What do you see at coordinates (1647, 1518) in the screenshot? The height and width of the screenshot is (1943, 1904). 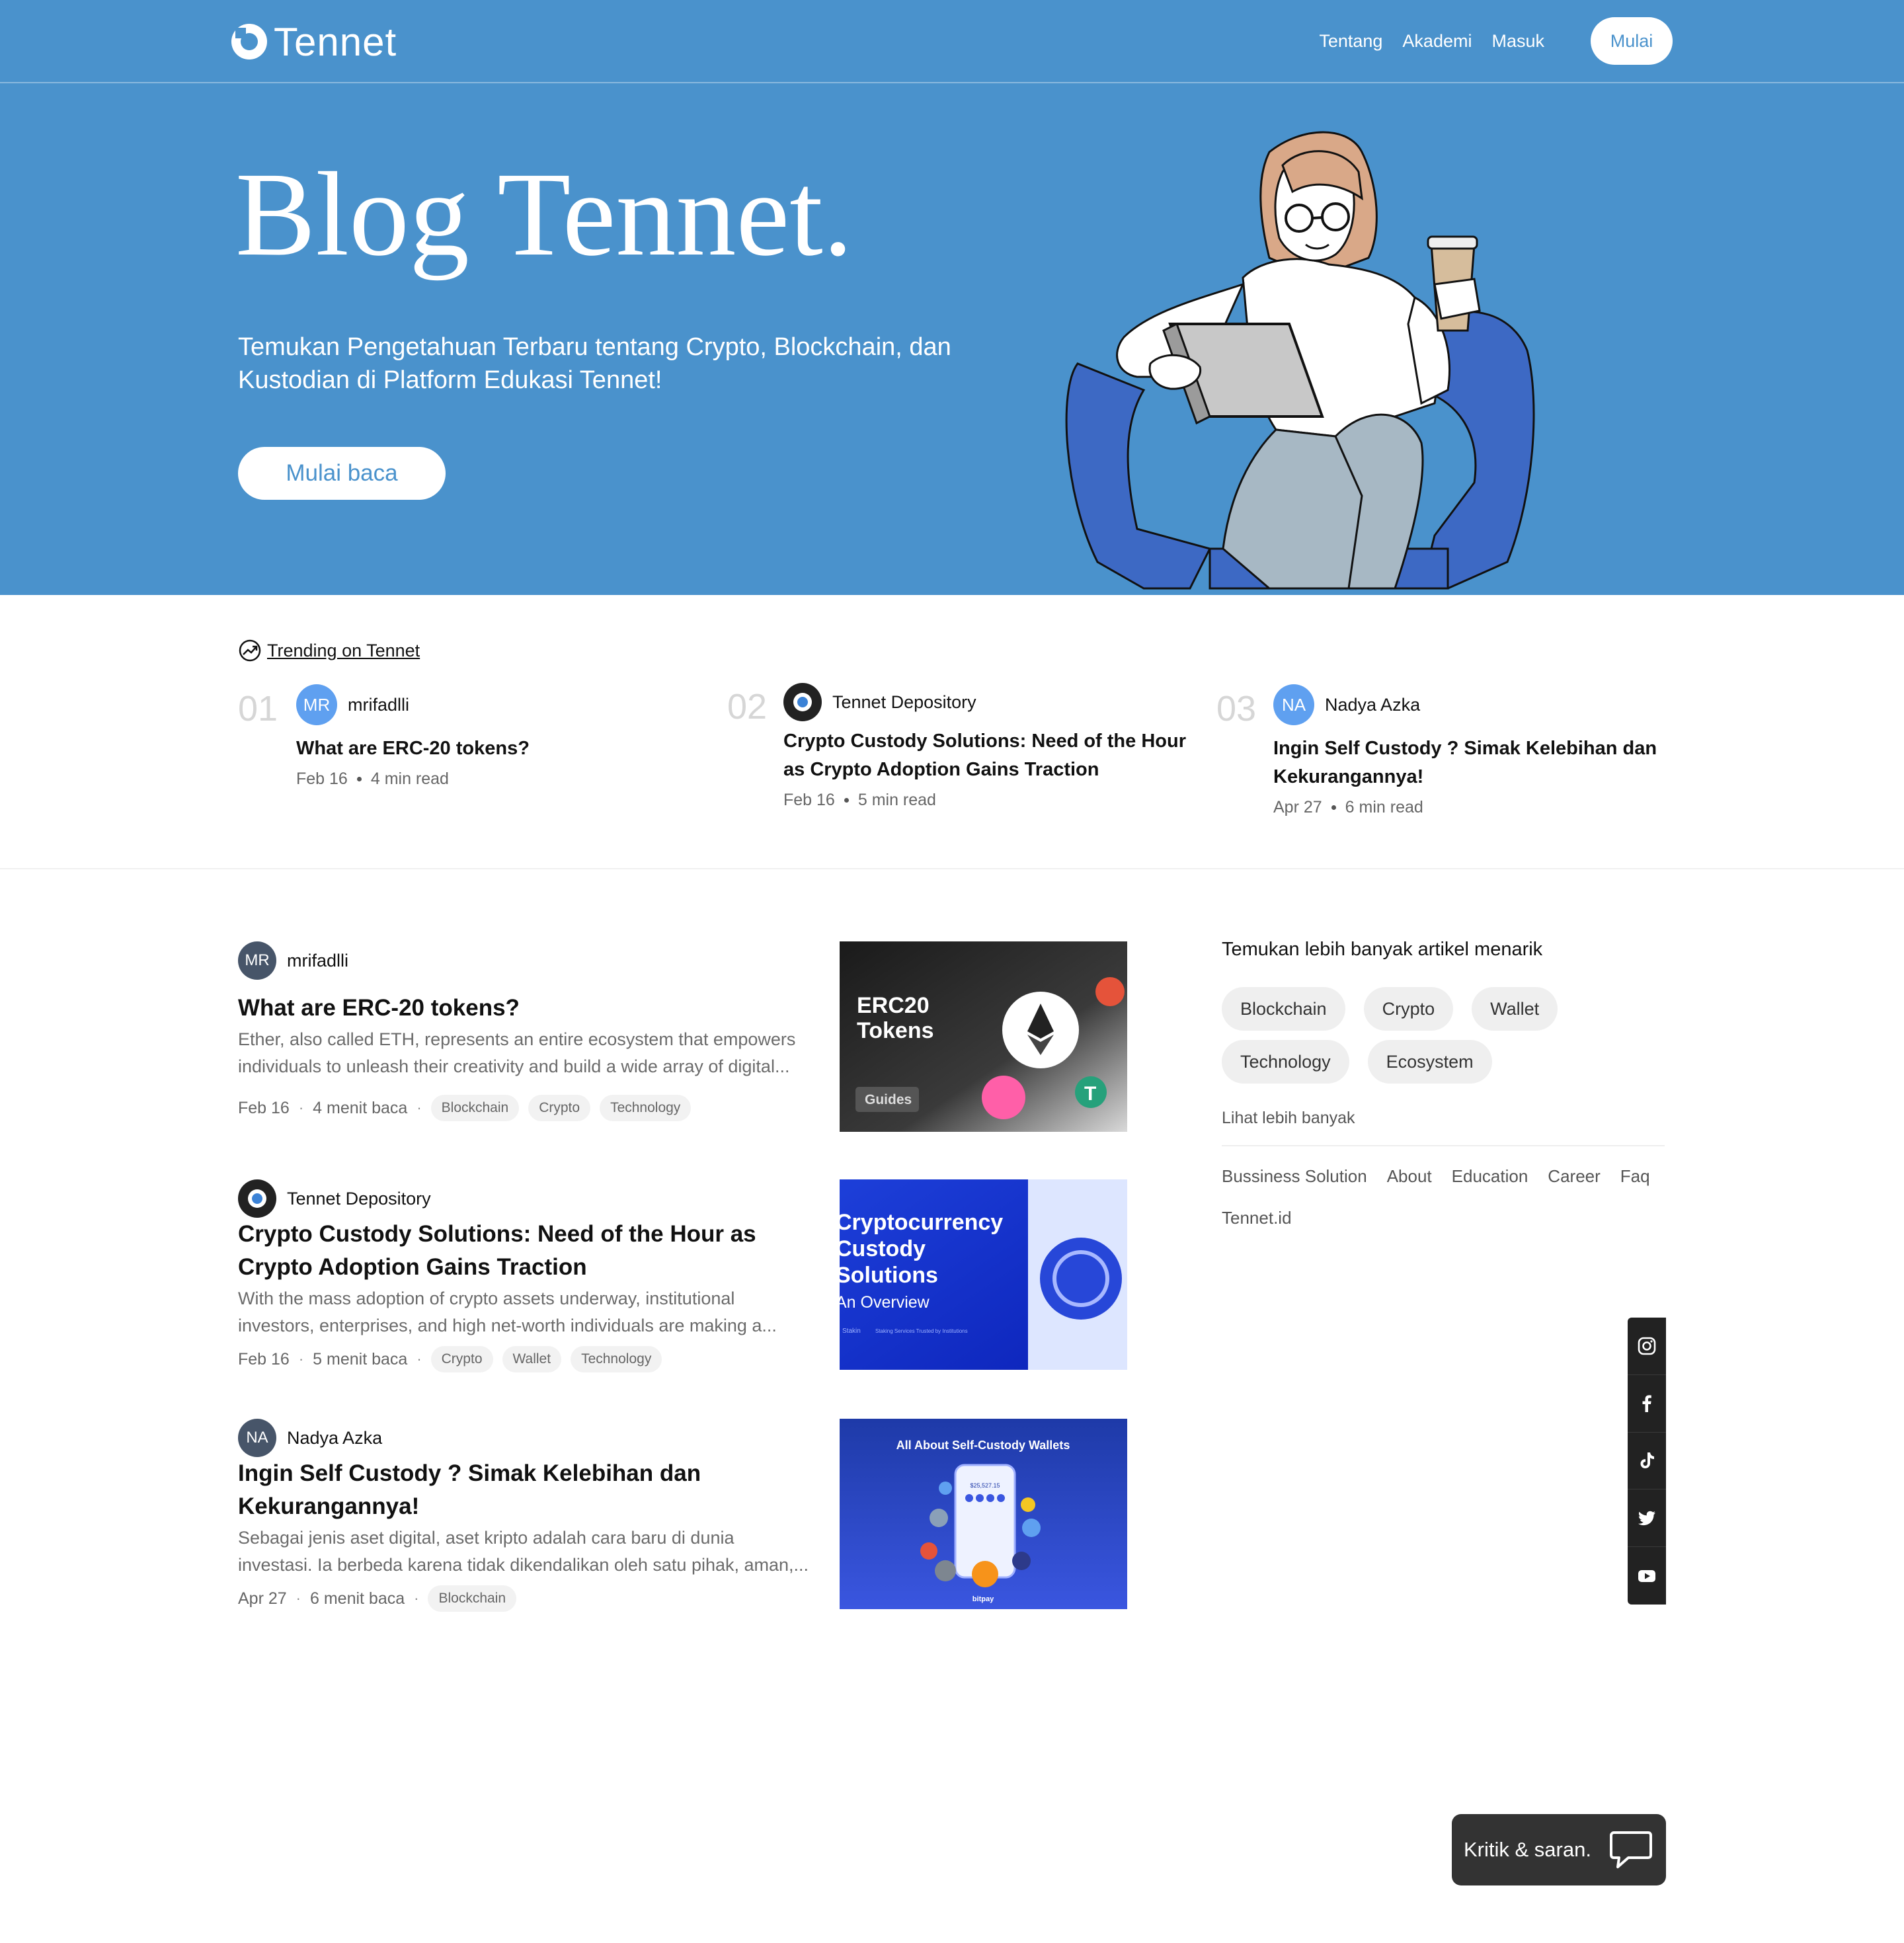 I see `twitter-button` at bounding box center [1647, 1518].